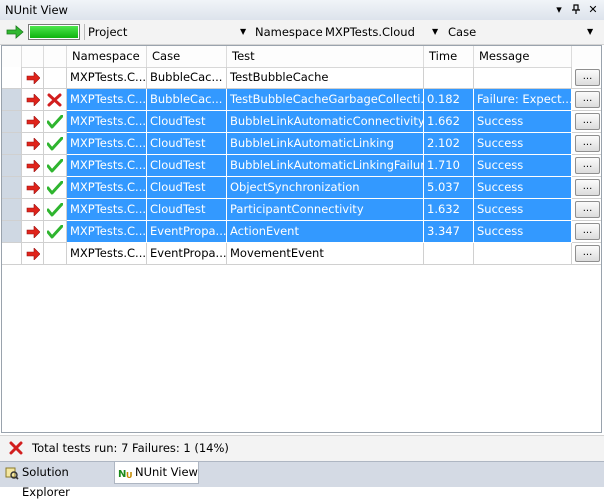 This screenshot has width=604, height=502. What do you see at coordinates (107, 56) in the screenshot?
I see `column-header-namespace: Namespace` at bounding box center [107, 56].